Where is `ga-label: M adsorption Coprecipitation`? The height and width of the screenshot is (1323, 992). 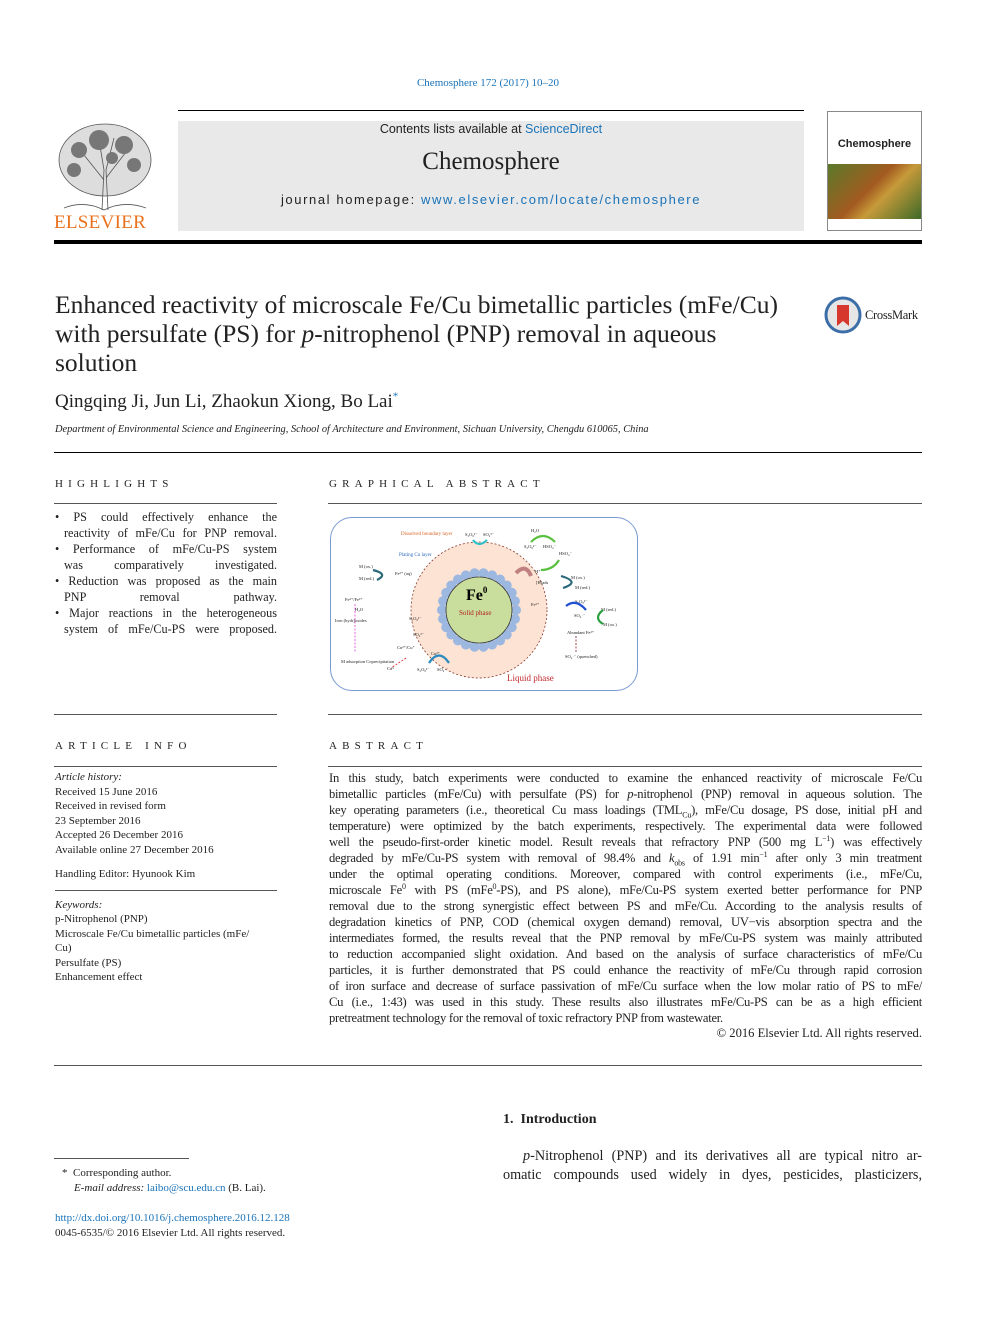
ga-label: M adsorption Coprecipitation is located at coordinates (368, 661).